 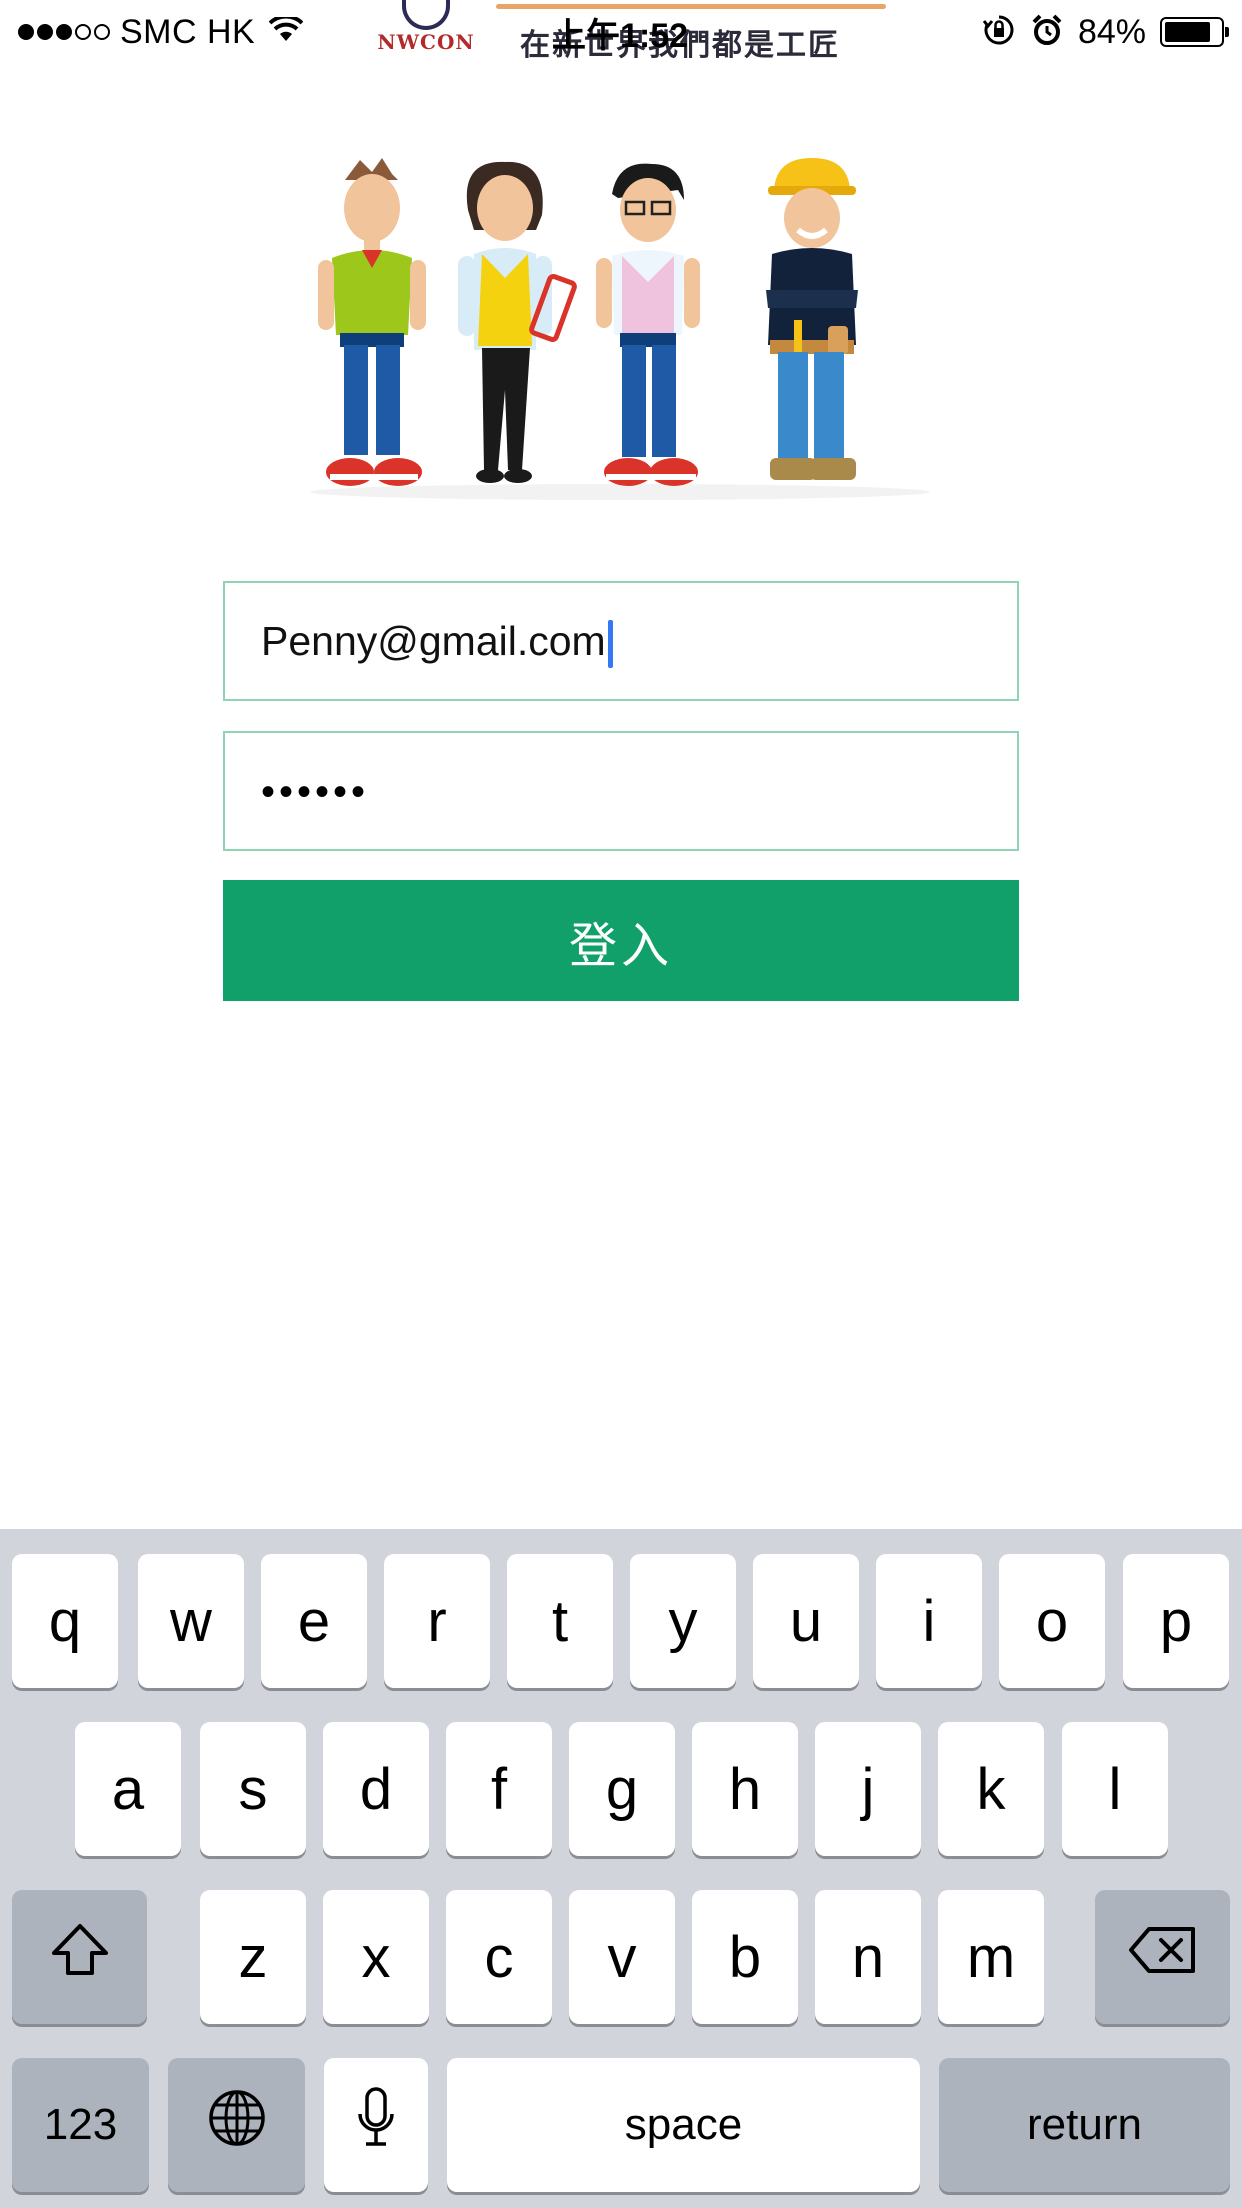 I want to click on four-workers-illustration, so click(x=620, y=325).